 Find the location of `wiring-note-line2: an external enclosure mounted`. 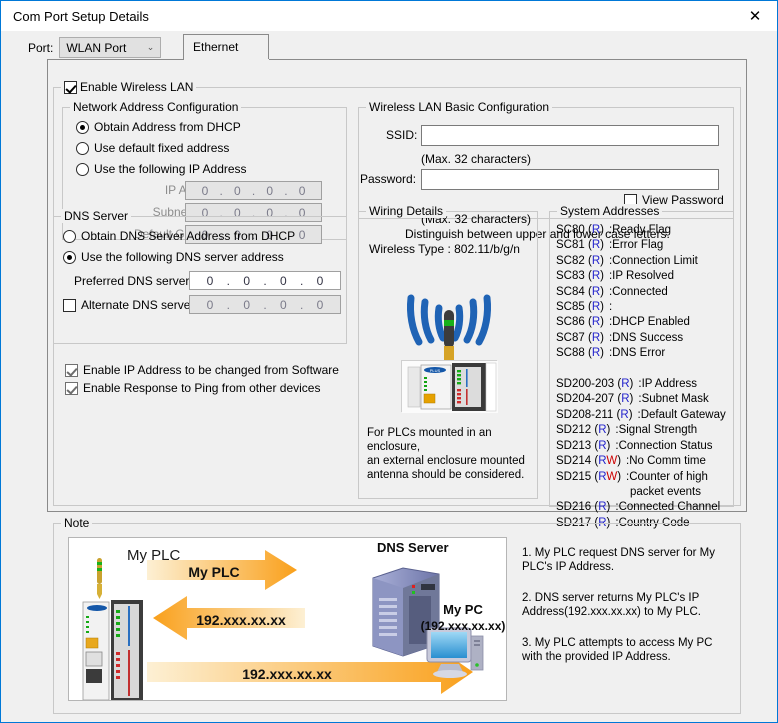

wiring-note-line2: an external enclosure mounted is located at coordinates (446, 461).